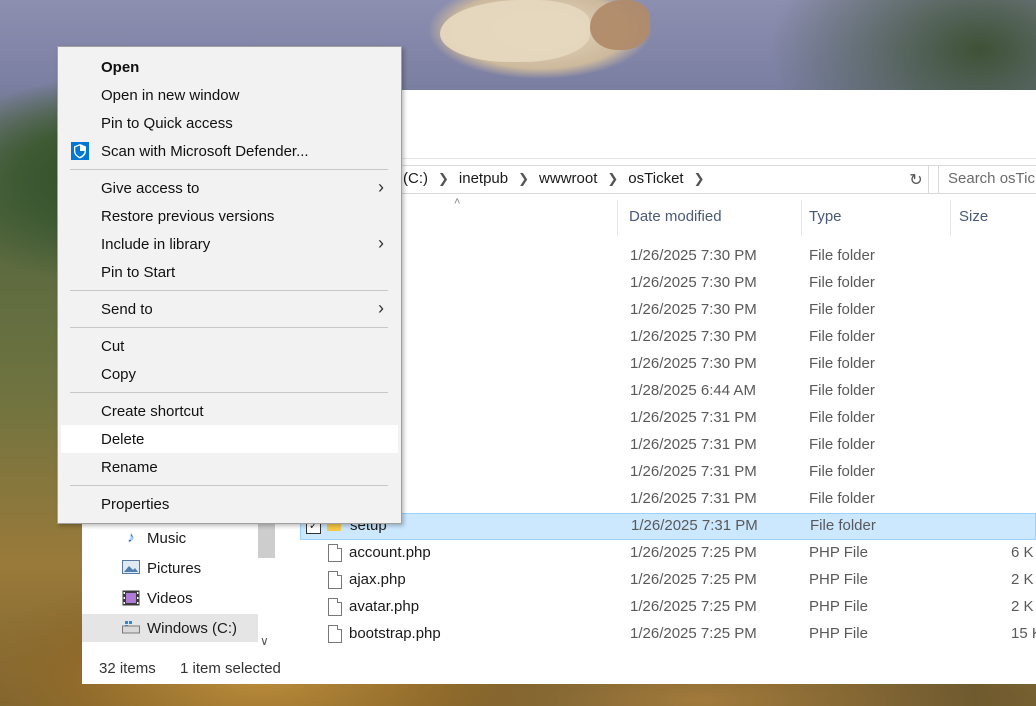  Describe the element at coordinates (229, 374) in the screenshot. I see `menu-item-copy: Copy` at that location.